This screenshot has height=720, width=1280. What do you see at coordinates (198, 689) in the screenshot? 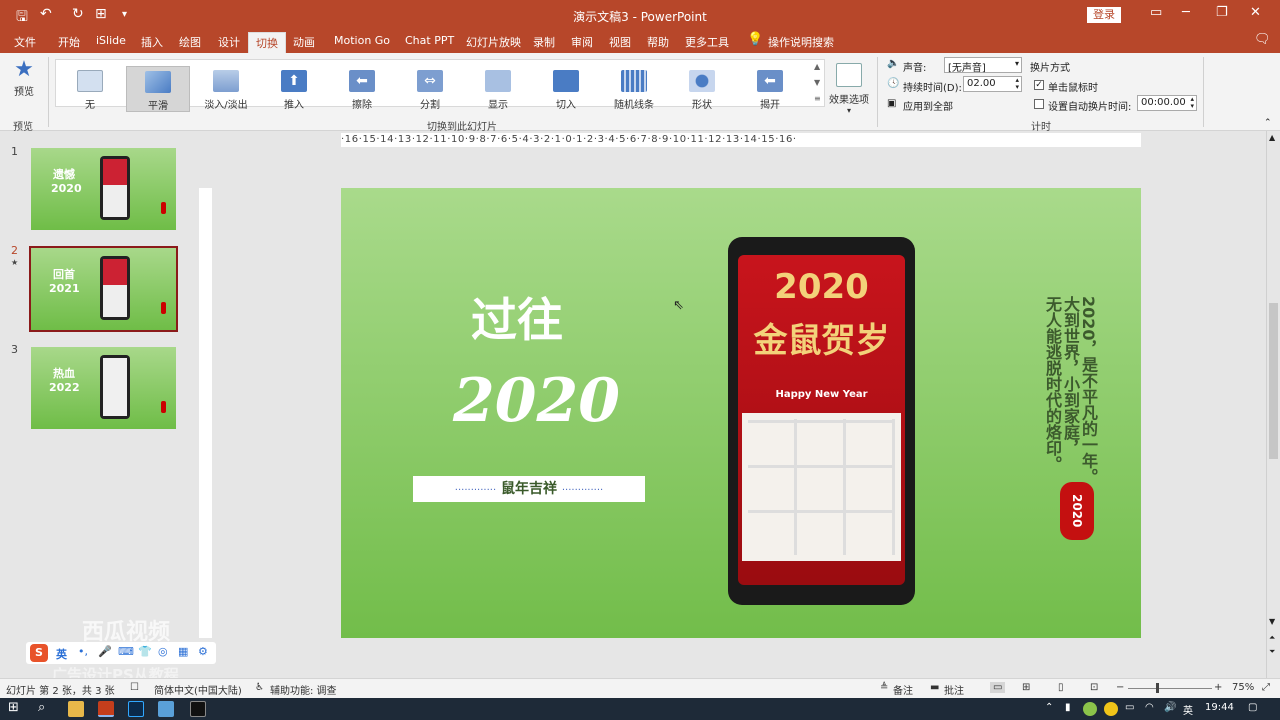
I see `language-status: 简体中文(中国大陆)` at bounding box center [198, 689].